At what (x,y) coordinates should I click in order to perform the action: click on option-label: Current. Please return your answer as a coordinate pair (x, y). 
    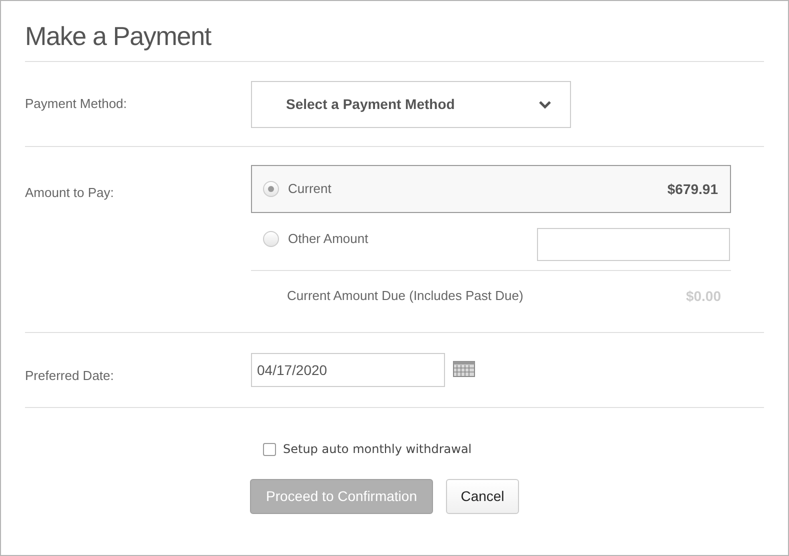
    Looking at the image, I should click on (310, 189).